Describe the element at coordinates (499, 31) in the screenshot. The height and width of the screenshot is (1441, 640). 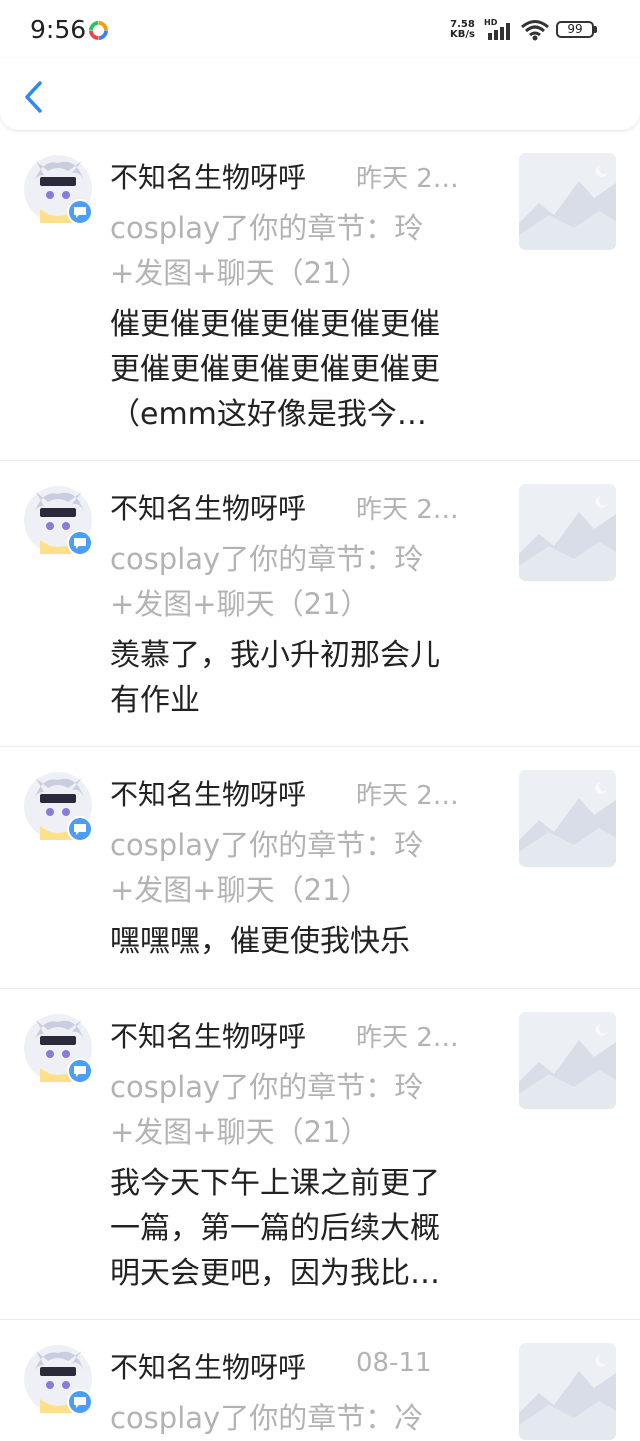
I see `signal-icon` at that location.